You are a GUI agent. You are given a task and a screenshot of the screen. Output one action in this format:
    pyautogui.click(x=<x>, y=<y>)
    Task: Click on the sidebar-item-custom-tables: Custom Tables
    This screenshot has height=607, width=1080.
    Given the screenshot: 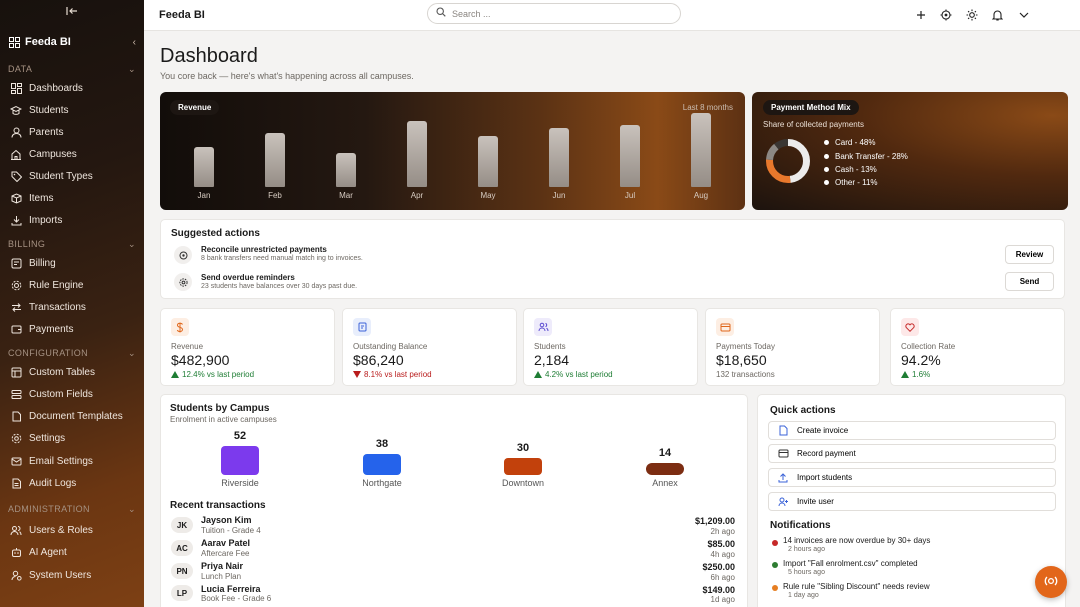 What is the action you would take?
    pyautogui.click(x=74, y=372)
    